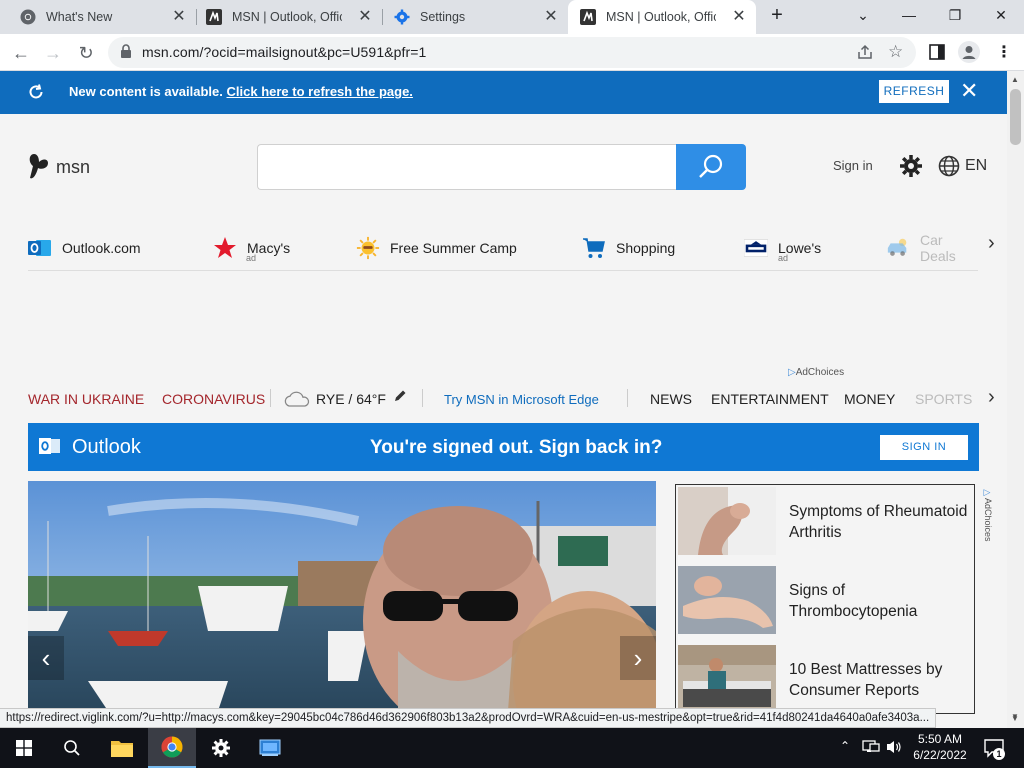 The width and height of the screenshot is (1024, 768). Describe the element at coordinates (976, 166) in the screenshot. I see `language-selector: EN` at that location.